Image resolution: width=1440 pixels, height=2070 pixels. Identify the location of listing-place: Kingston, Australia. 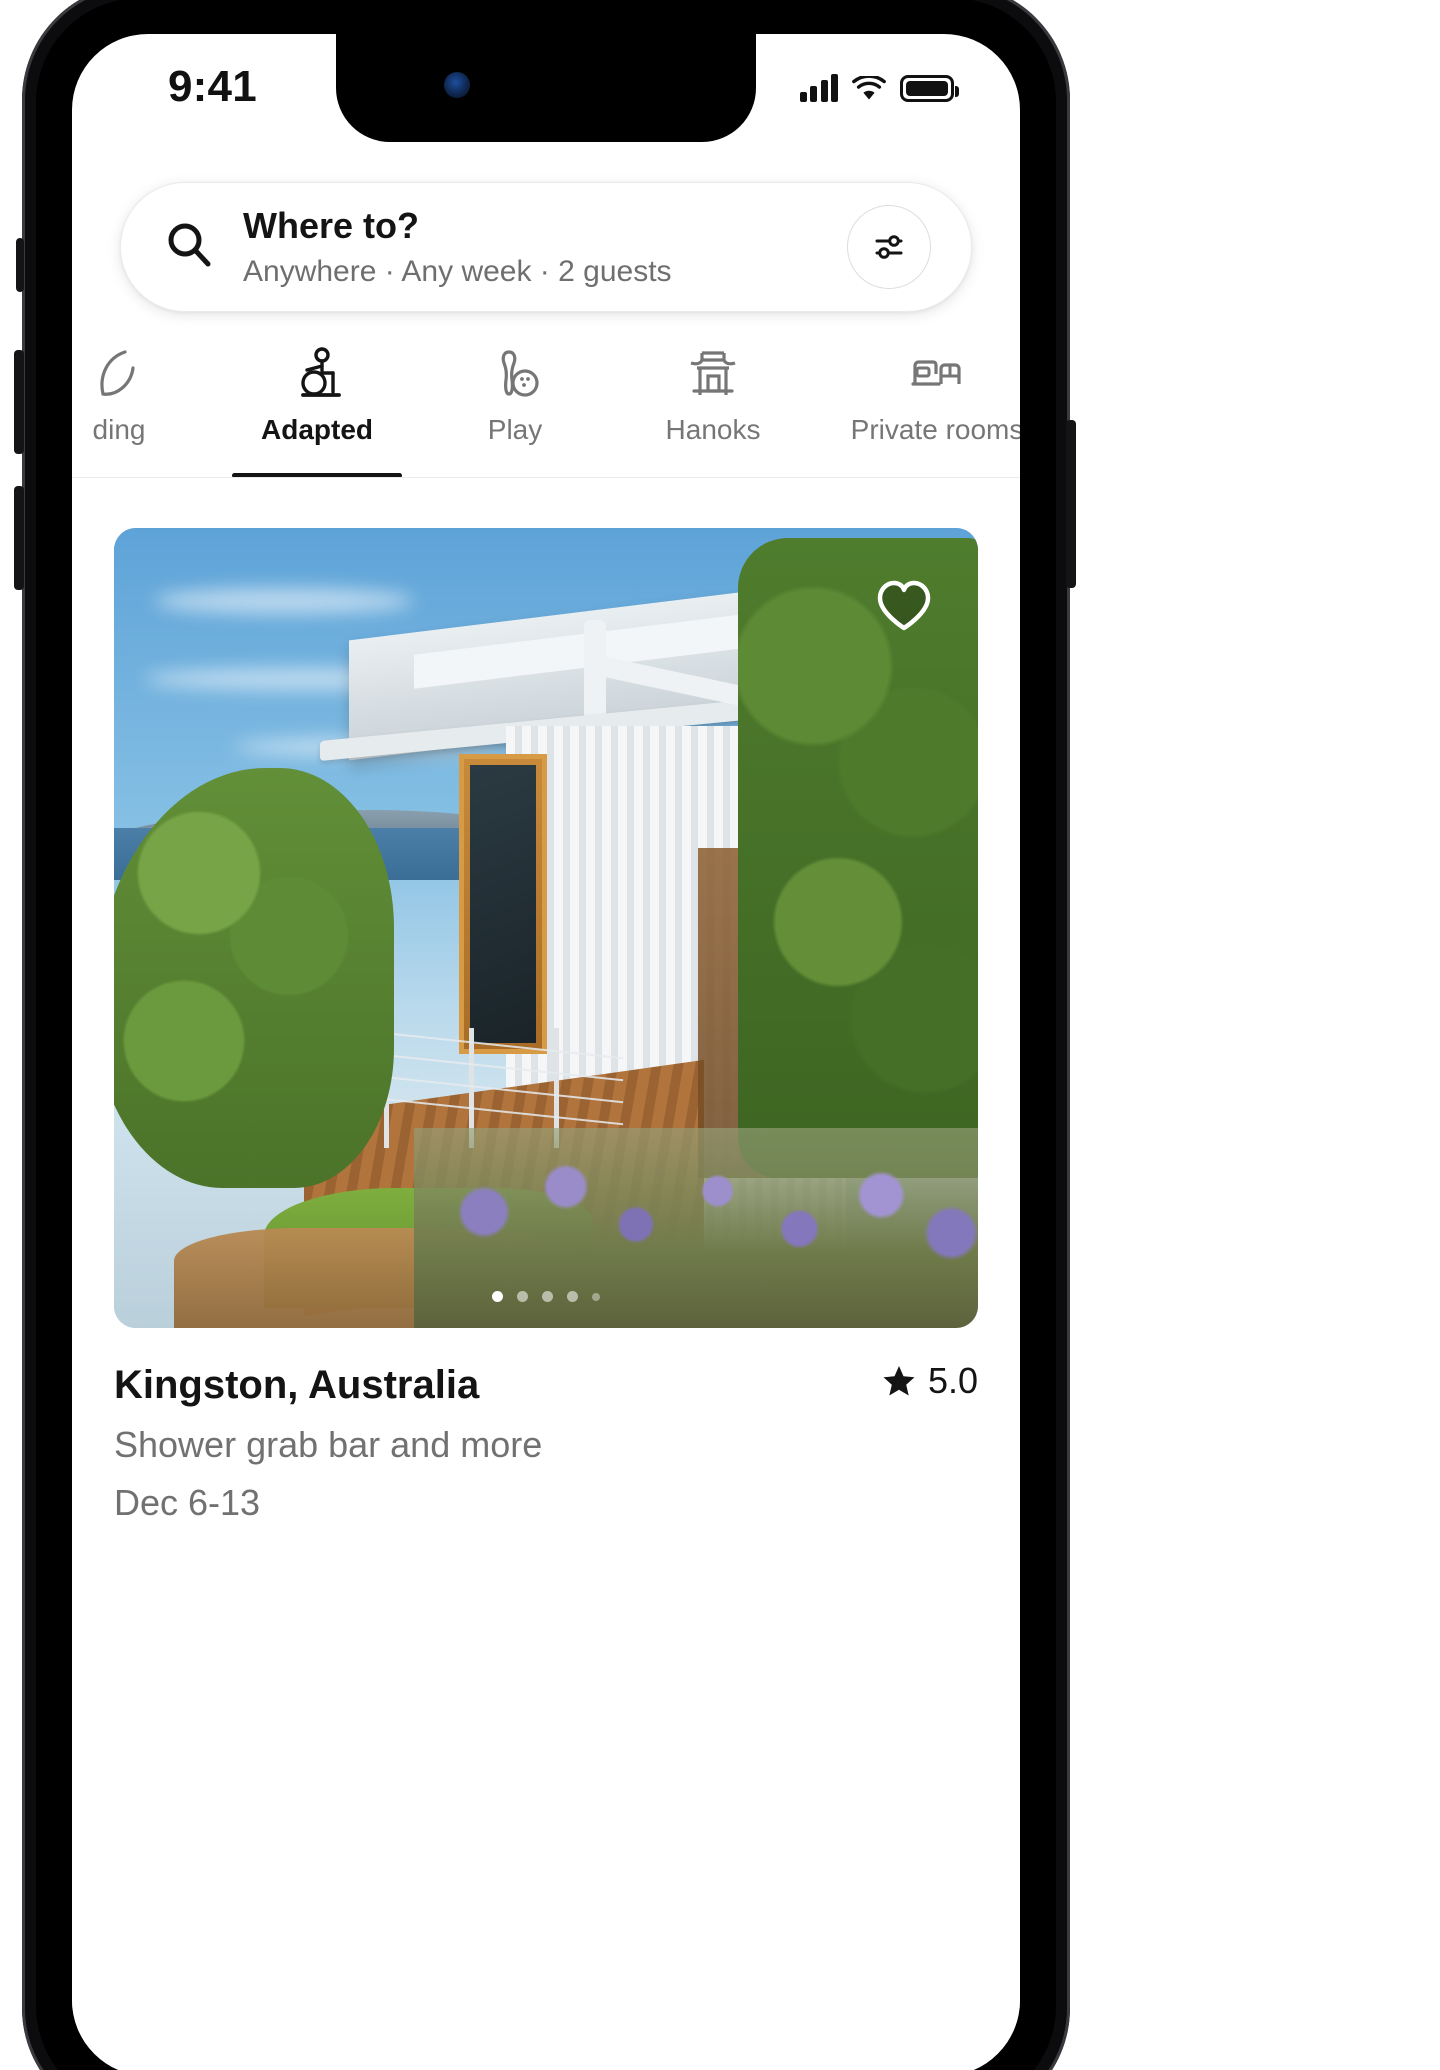
(297, 1385).